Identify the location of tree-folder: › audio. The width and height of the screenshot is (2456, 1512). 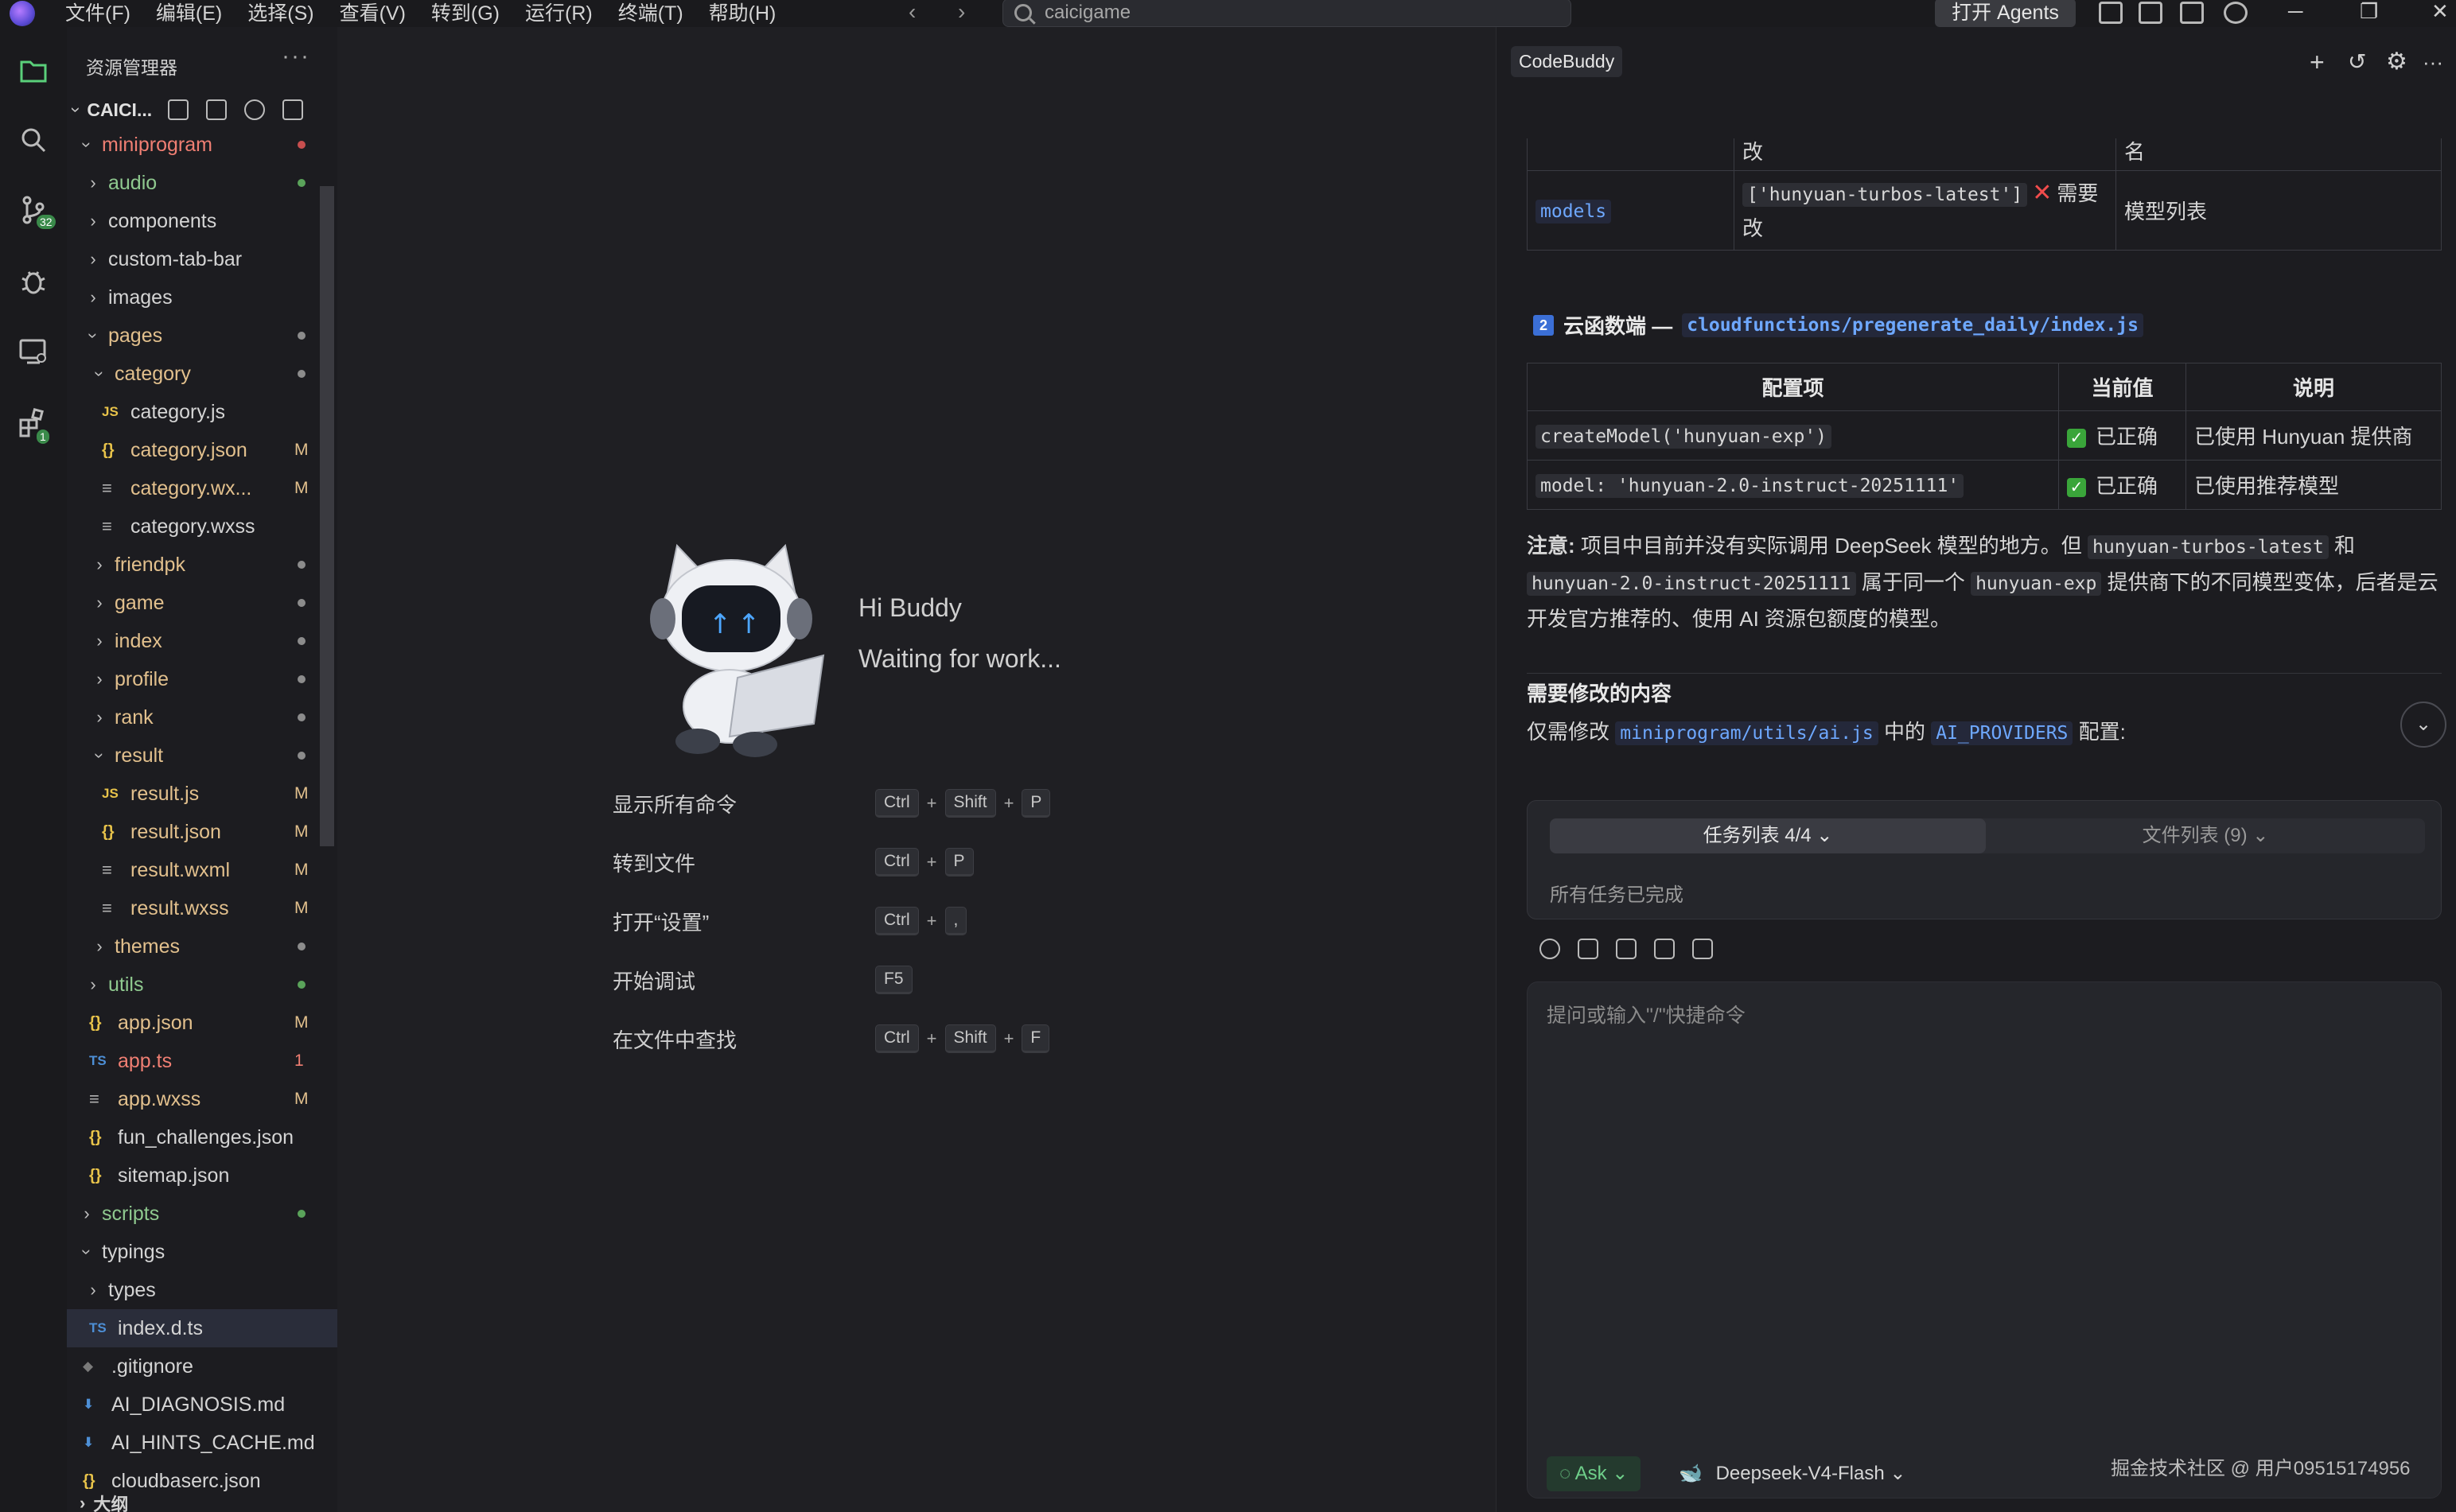
(202, 183).